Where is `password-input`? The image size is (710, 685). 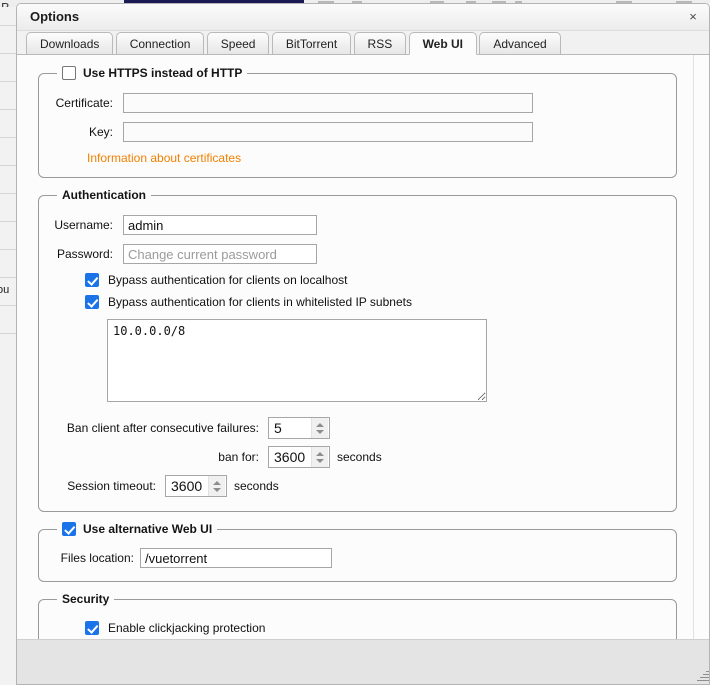
password-input is located at coordinates (220, 254).